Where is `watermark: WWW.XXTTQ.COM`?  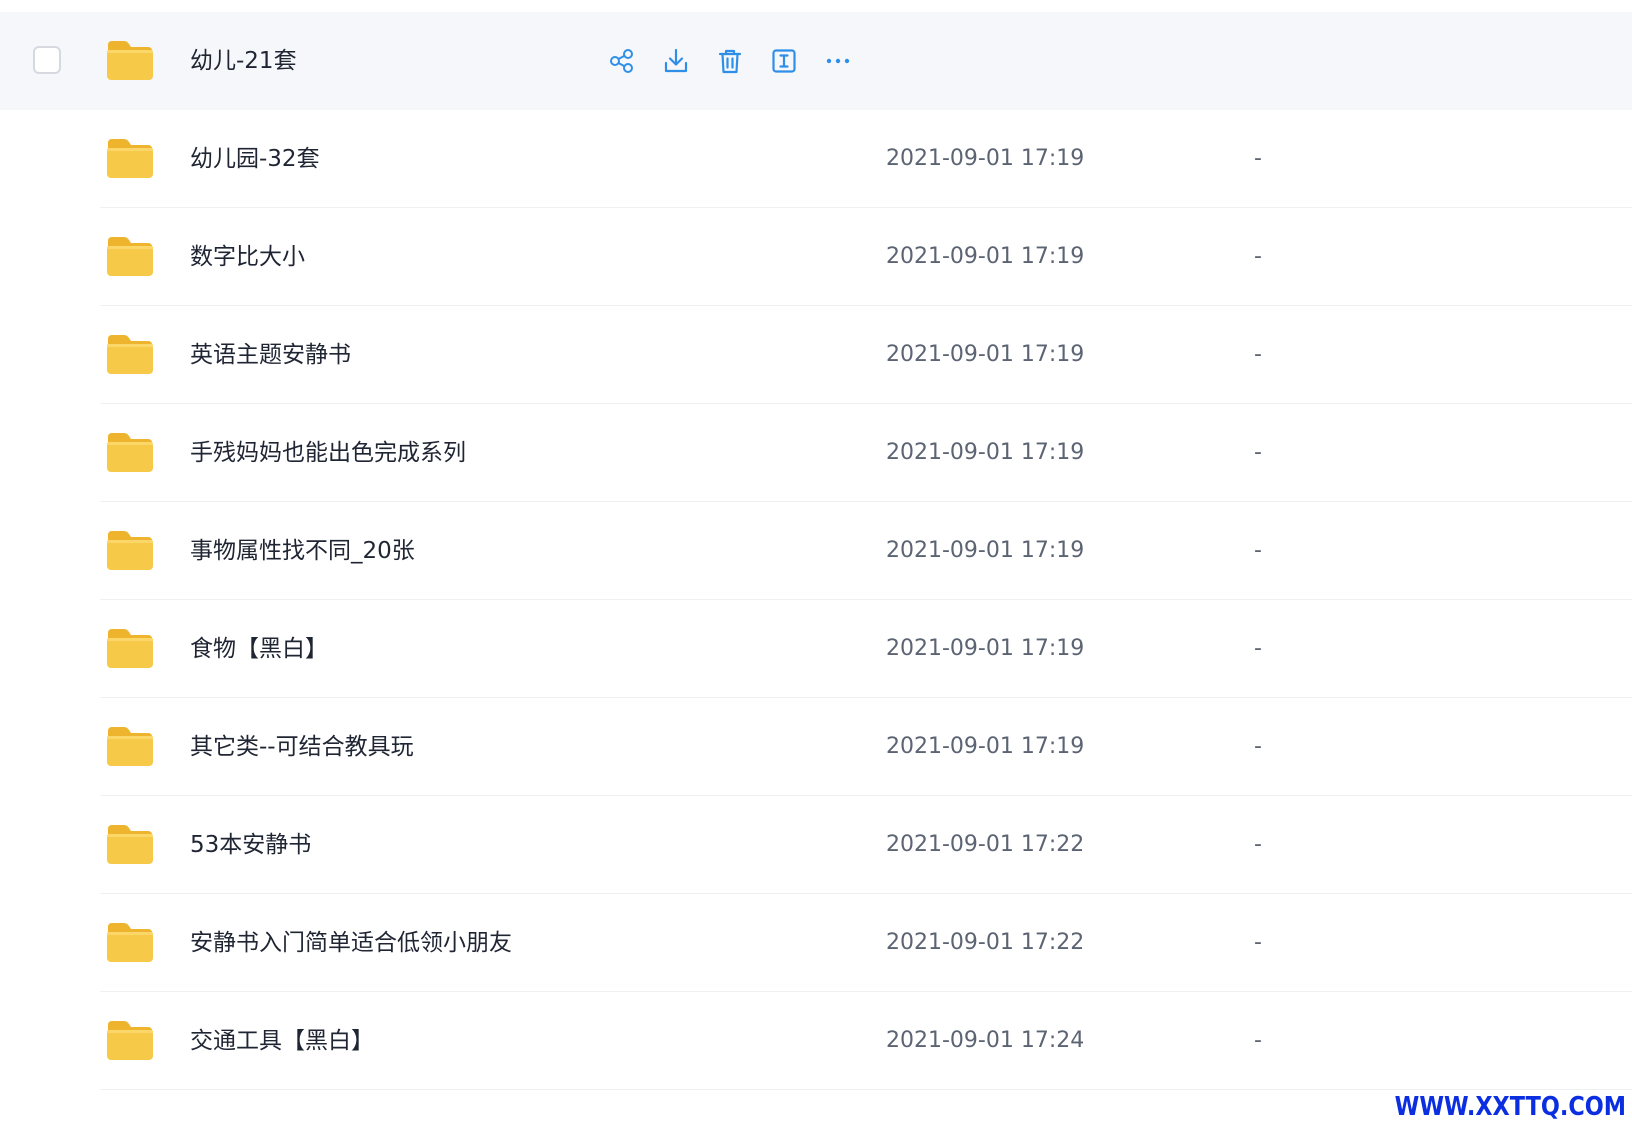
watermark: WWW.XXTTQ.COM is located at coordinates (1510, 1107).